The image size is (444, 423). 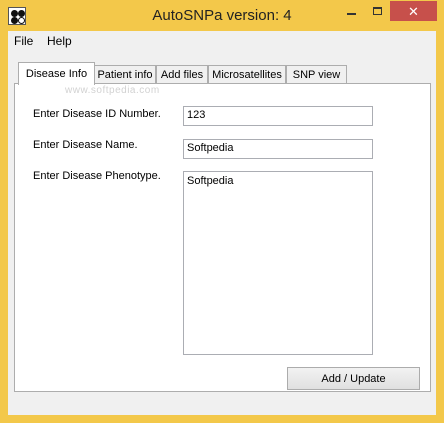 I want to click on disease-phenotype-label: Enter Disease Phenotype., so click(x=97, y=176).